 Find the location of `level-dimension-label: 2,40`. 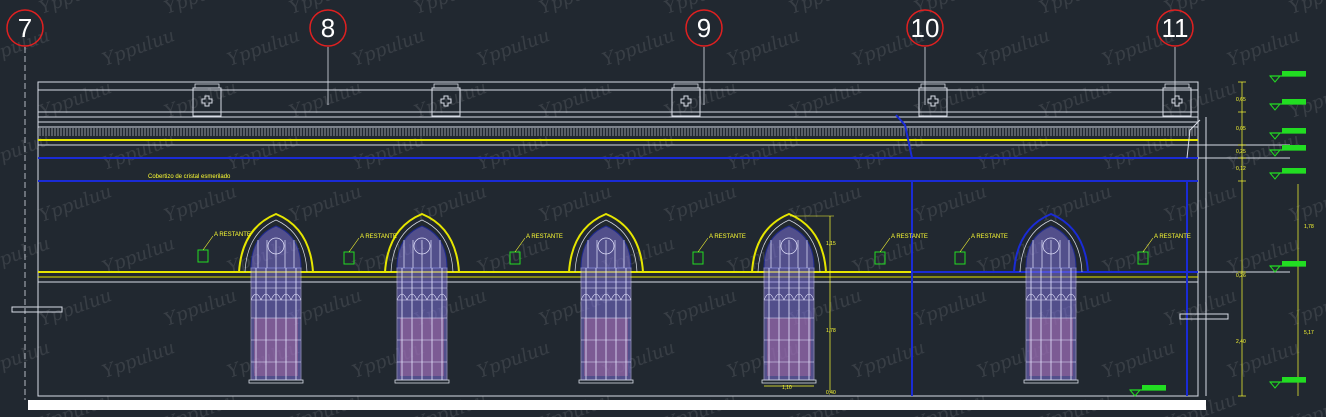

level-dimension-label: 2,40 is located at coordinates (1241, 342).